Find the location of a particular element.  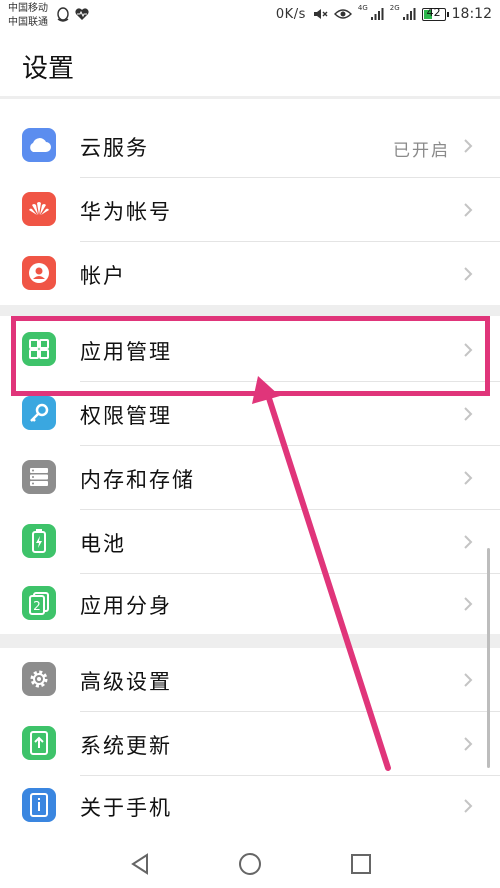

app-twin-icon: 2 is located at coordinates (39, 603).